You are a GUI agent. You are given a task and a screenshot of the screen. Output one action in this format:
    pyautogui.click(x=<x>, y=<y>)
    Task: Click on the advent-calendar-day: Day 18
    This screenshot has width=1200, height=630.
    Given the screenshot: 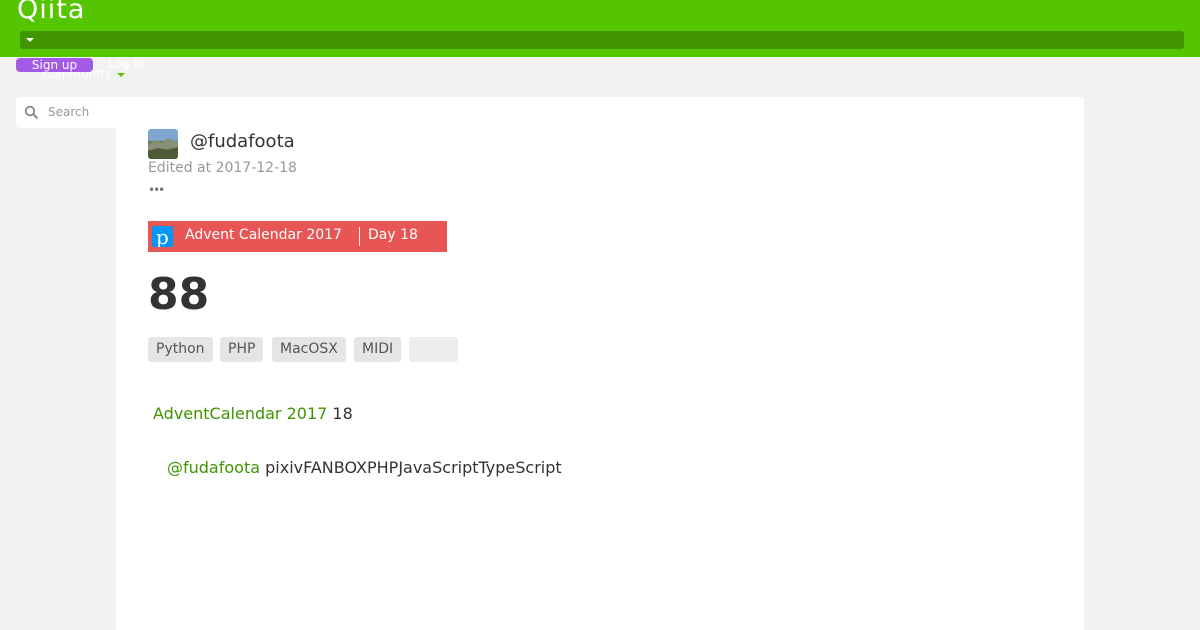 What is the action you would take?
    pyautogui.click(x=393, y=235)
    